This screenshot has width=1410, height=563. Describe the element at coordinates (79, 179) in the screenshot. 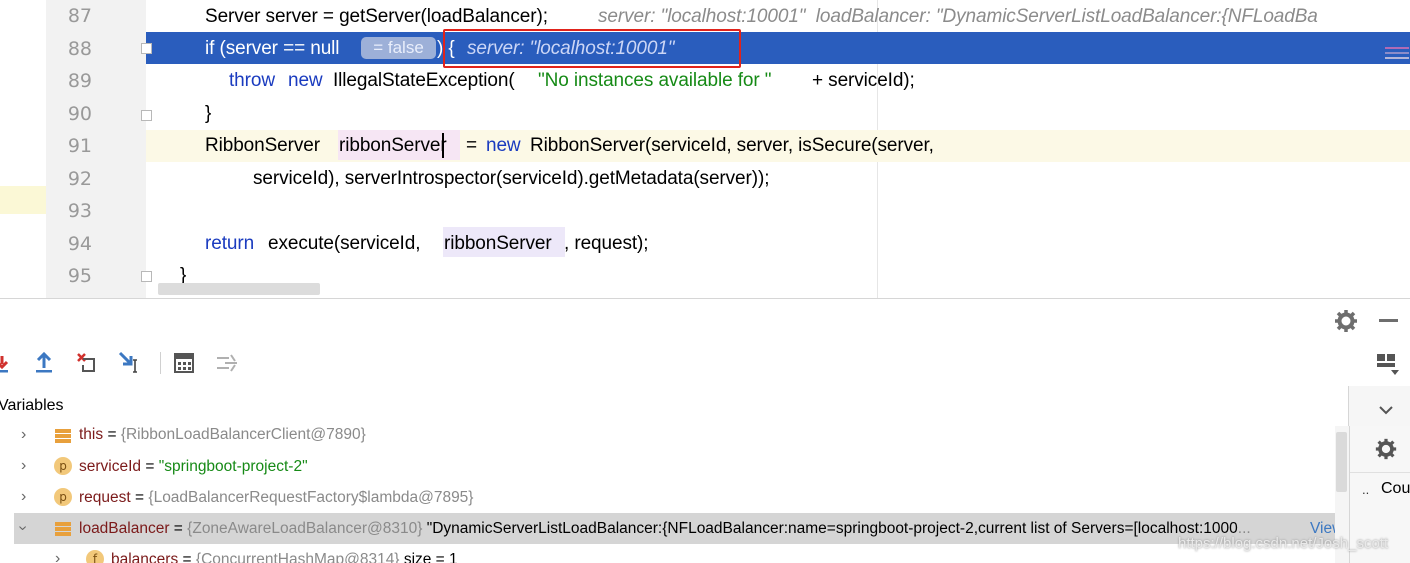

I see `line-number: 92` at that location.